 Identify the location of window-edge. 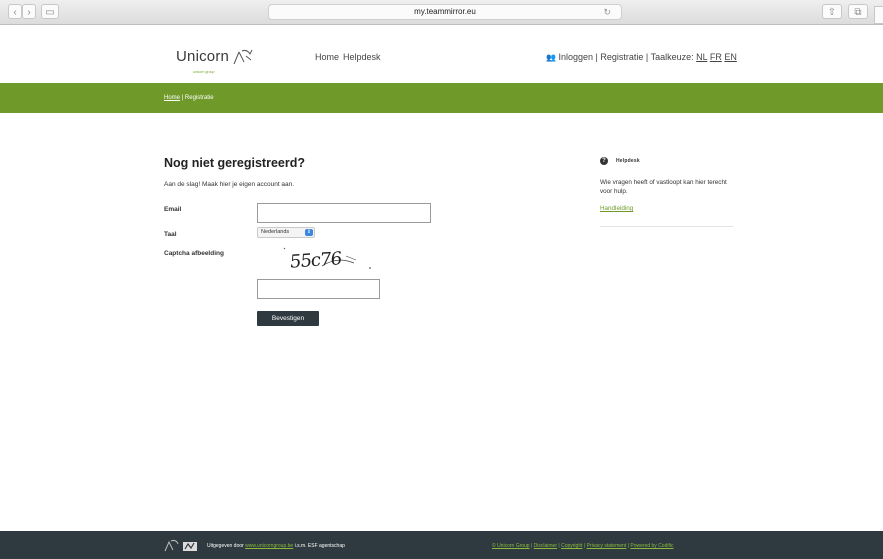
(878, 15).